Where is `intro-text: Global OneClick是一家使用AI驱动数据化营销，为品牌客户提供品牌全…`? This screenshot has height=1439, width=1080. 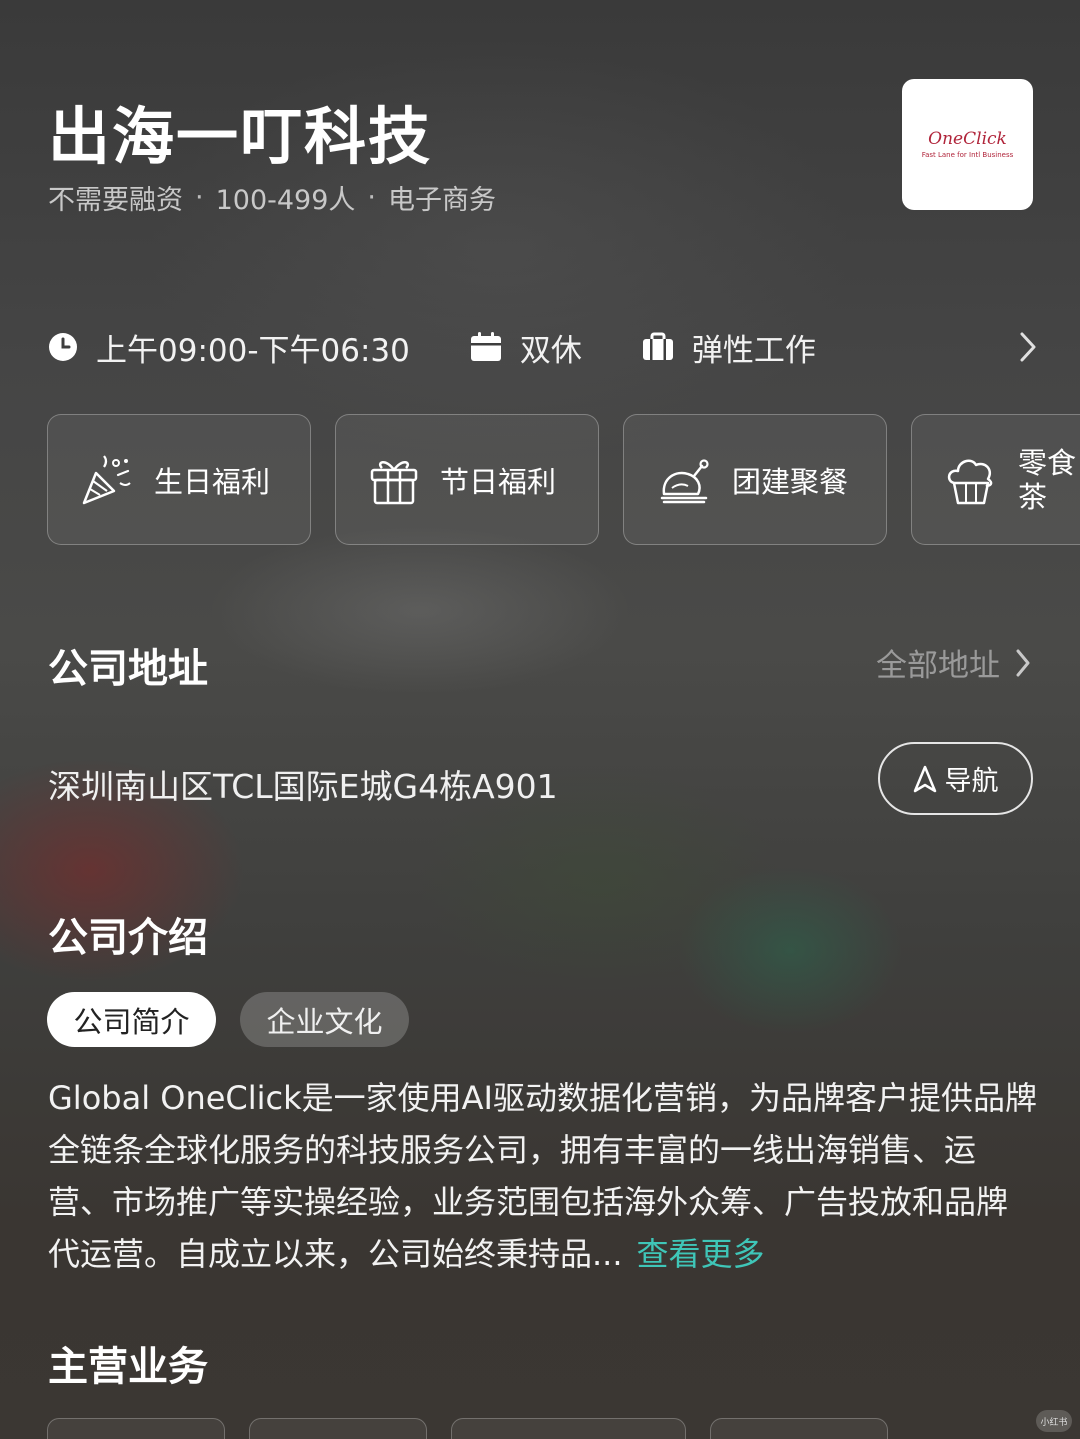 intro-text: Global OneClick是一家使用AI驱动数据化营销，为品牌客户提供品牌全… is located at coordinates (542, 1176).